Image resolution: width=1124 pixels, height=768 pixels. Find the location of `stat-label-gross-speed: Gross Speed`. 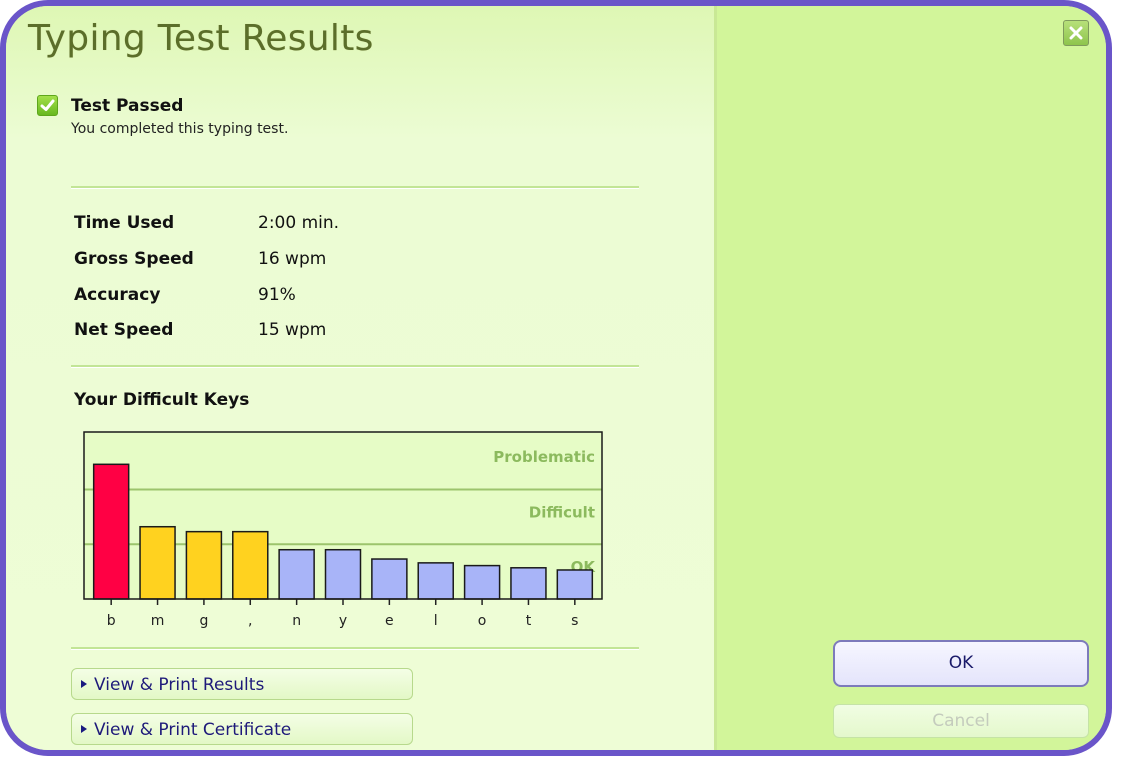

stat-label-gross-speed: Gross Speed is located at coordinates (134, 259).